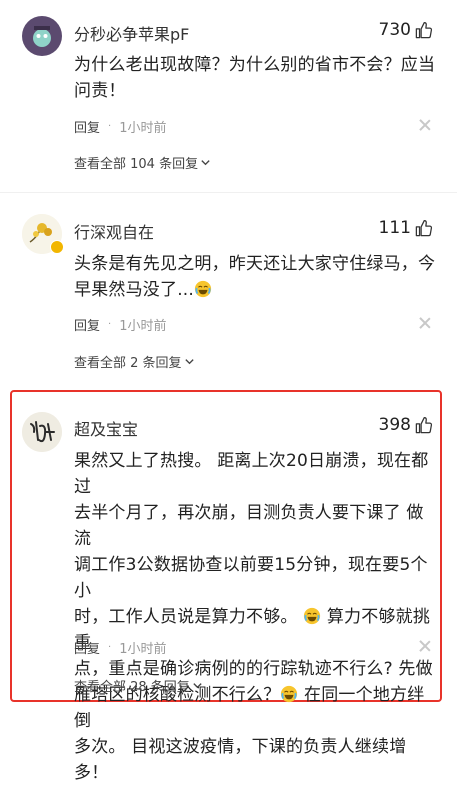 The image size is (457, 786). What do you see at coordinates (255, 264) in the screenshot?
I see `comment-line: 头条是有先见之明，昨天还让大家守住绿马，今` at bounding box center [255, 264].